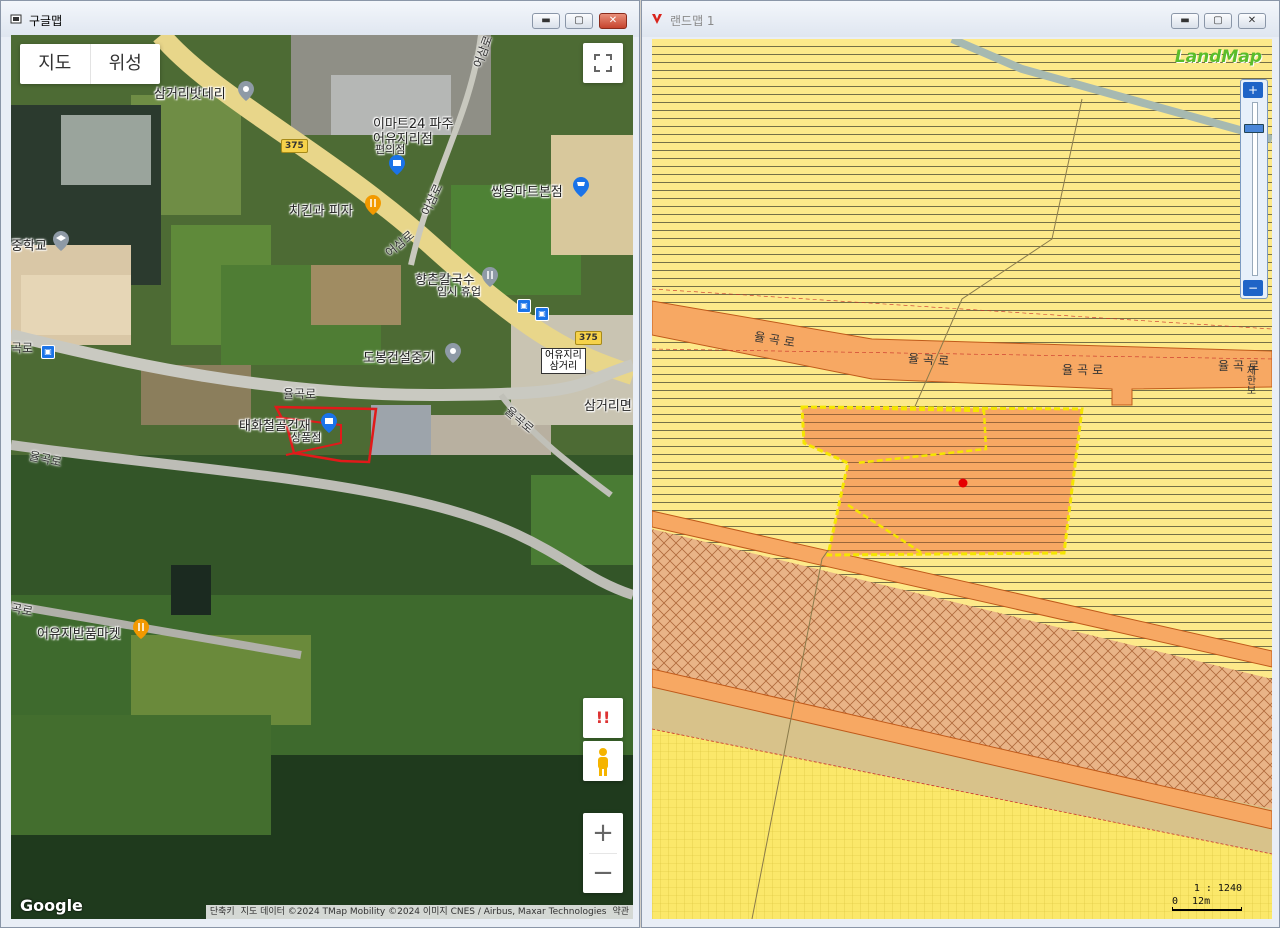 The image size is (1280, 928). I want to click on zoom-control: + −, so click(603, 853).